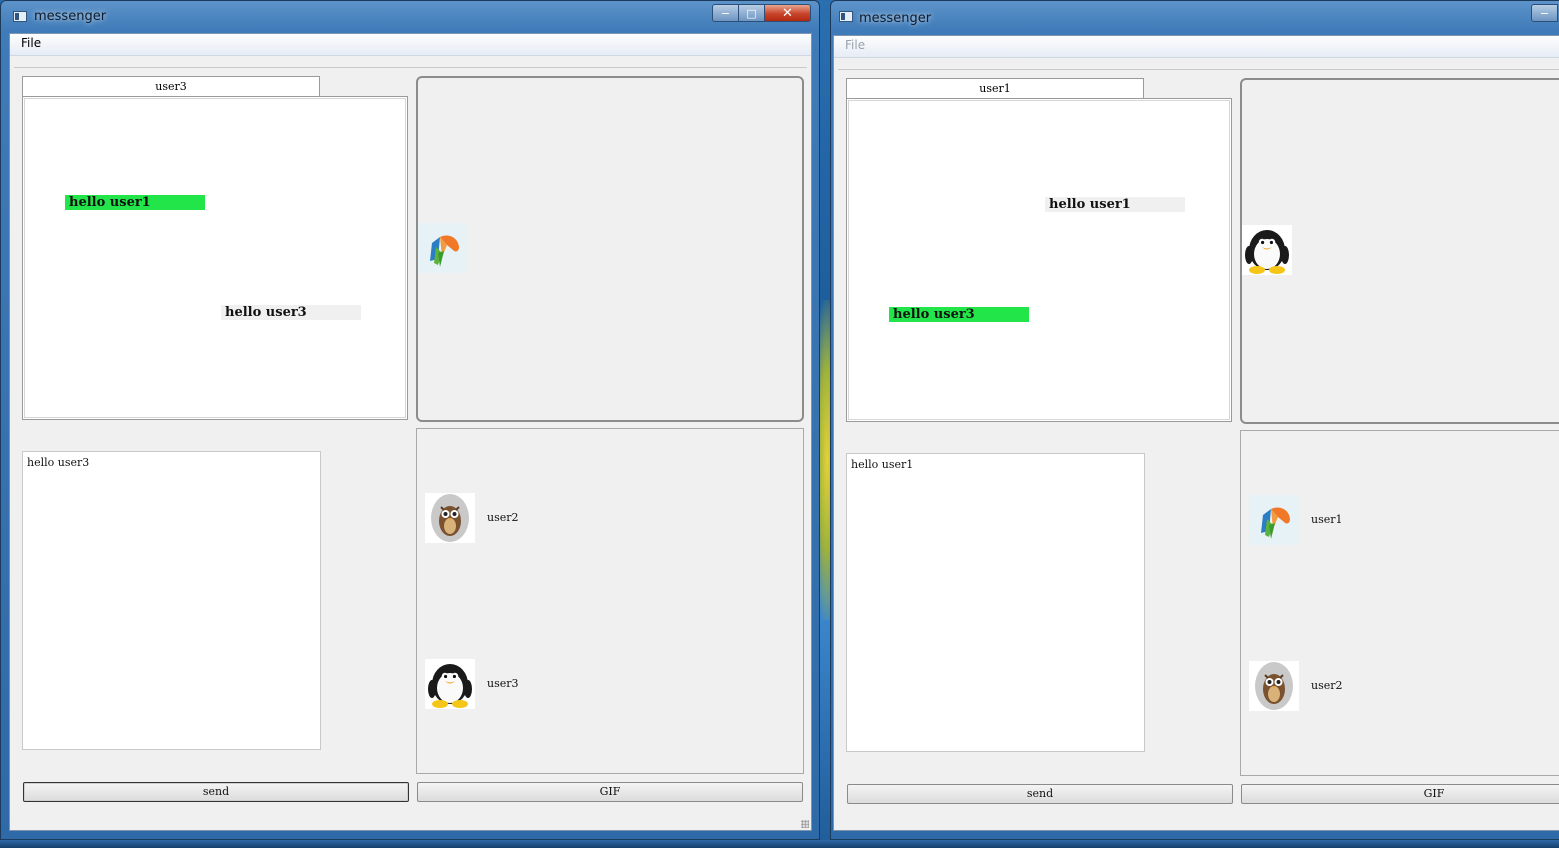  Describe the element at coordinates (610, 601) in the screenshot. I see `user-list: user2 user3` at that location.